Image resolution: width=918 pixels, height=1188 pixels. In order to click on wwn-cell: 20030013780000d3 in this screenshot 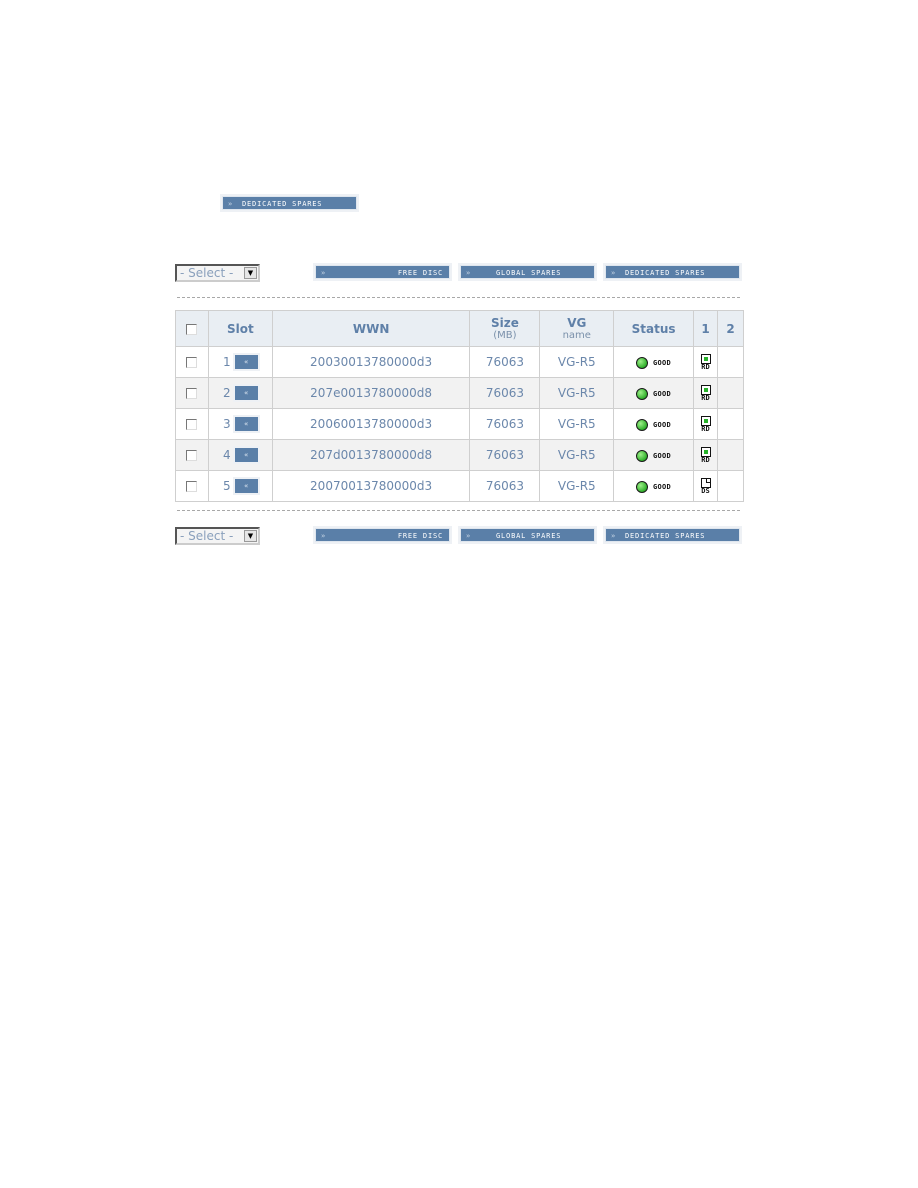, I will do `click(371, 362)`.